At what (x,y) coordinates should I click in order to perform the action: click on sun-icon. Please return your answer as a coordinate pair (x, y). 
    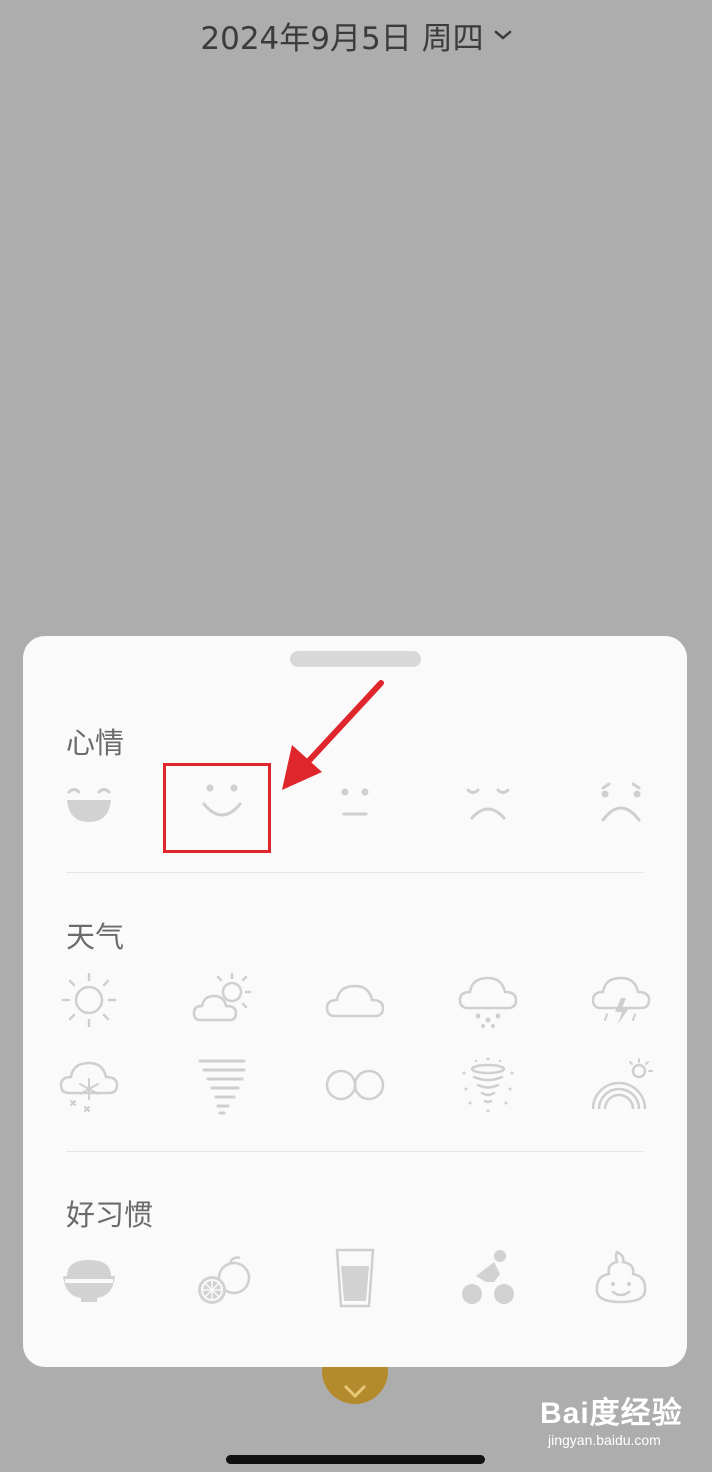
    Looking at the image, I should click on (89, 1000).